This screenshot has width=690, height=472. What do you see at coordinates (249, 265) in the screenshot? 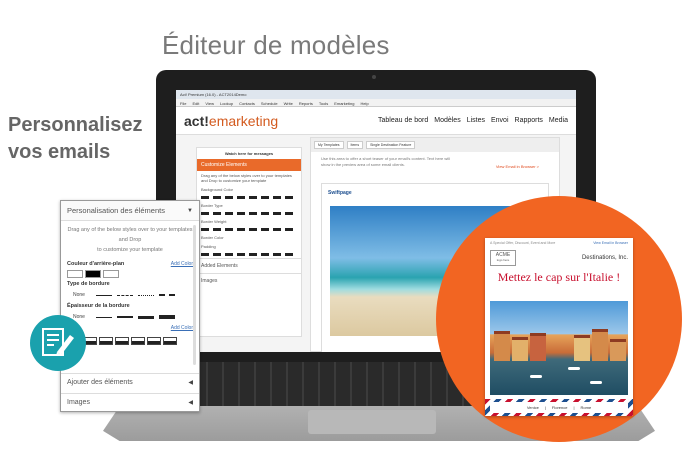
I see `accordion-added-elements: Added Elements` at bounding box center [249, 265].